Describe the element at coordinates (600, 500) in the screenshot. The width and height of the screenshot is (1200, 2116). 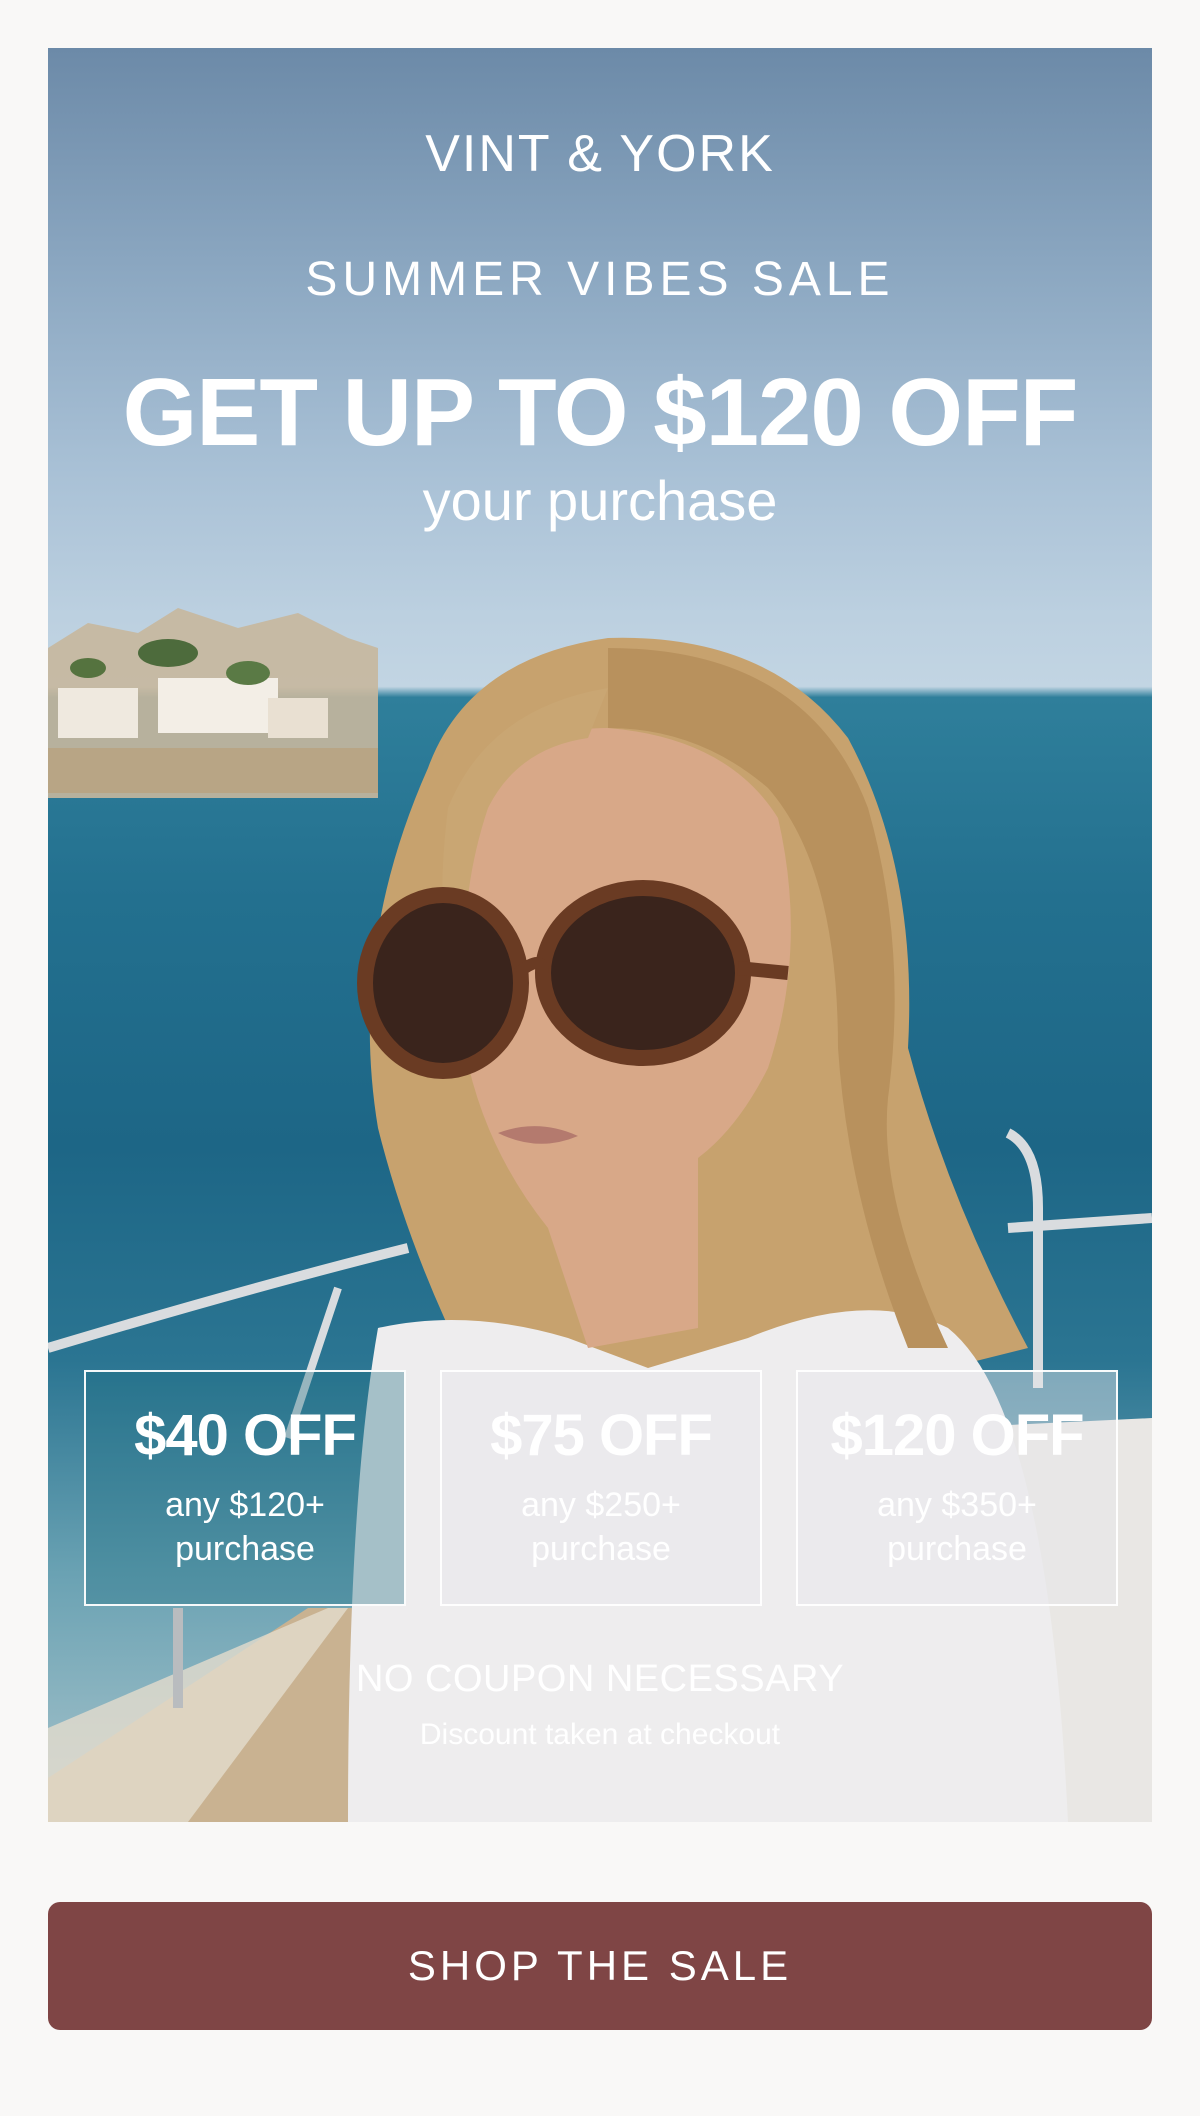
I see `sale-subline: your purchase` at that location.